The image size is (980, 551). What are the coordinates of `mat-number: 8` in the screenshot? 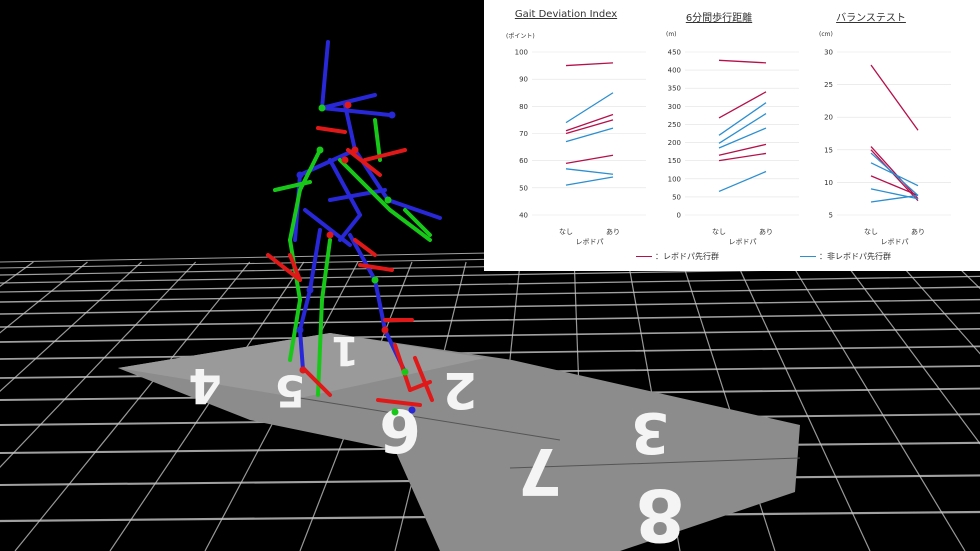 It's located at (660, 512).